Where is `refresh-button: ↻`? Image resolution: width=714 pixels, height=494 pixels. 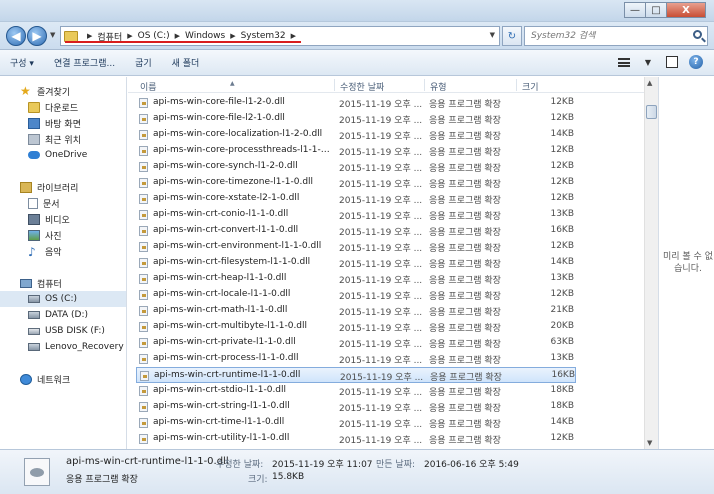 refresh-button: ↻ is located at coordinates (512, 36).